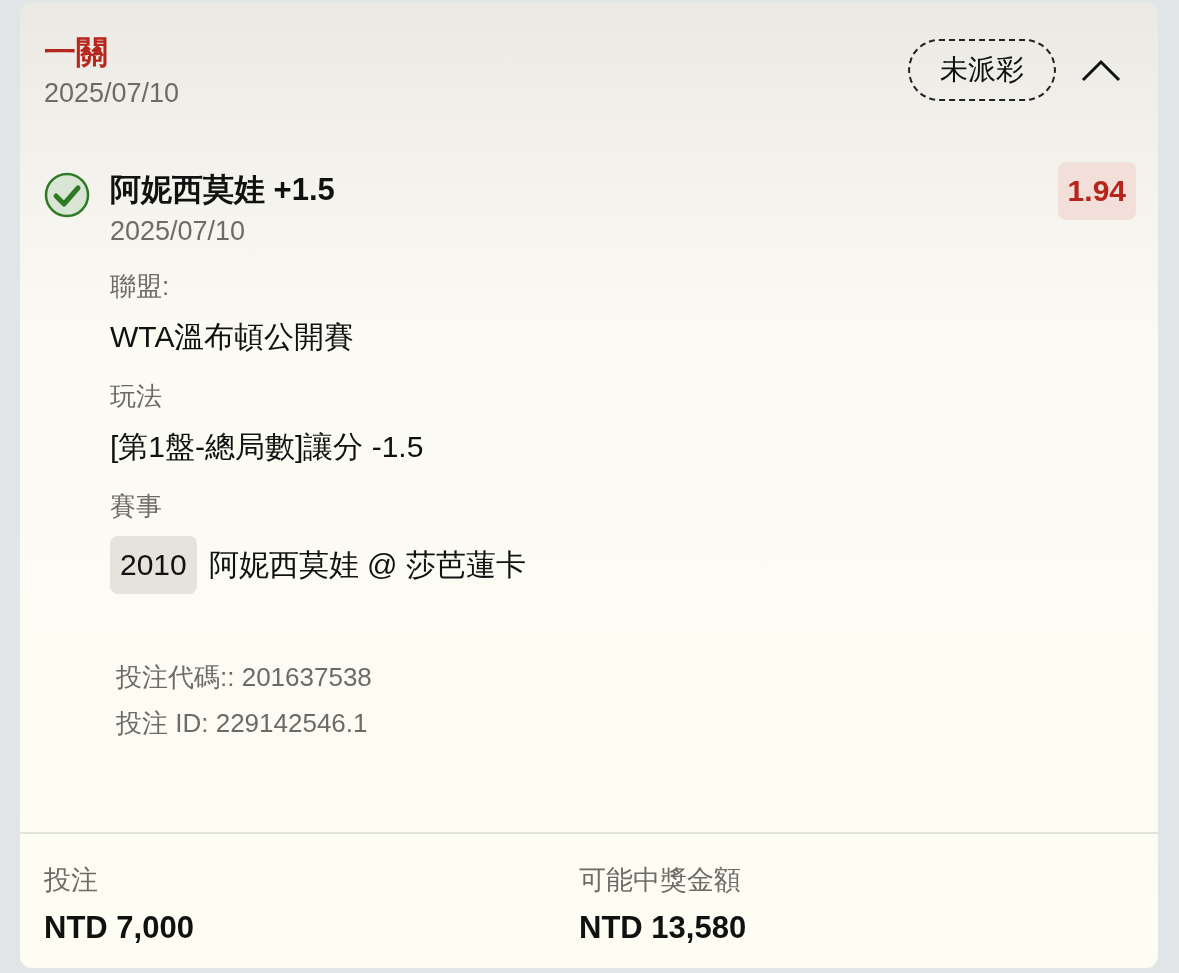  What do you see at coordinates (660, 880) in the screenshot?
I see `summary-label: 可能中獎金額` at bounding box center [660, 880].